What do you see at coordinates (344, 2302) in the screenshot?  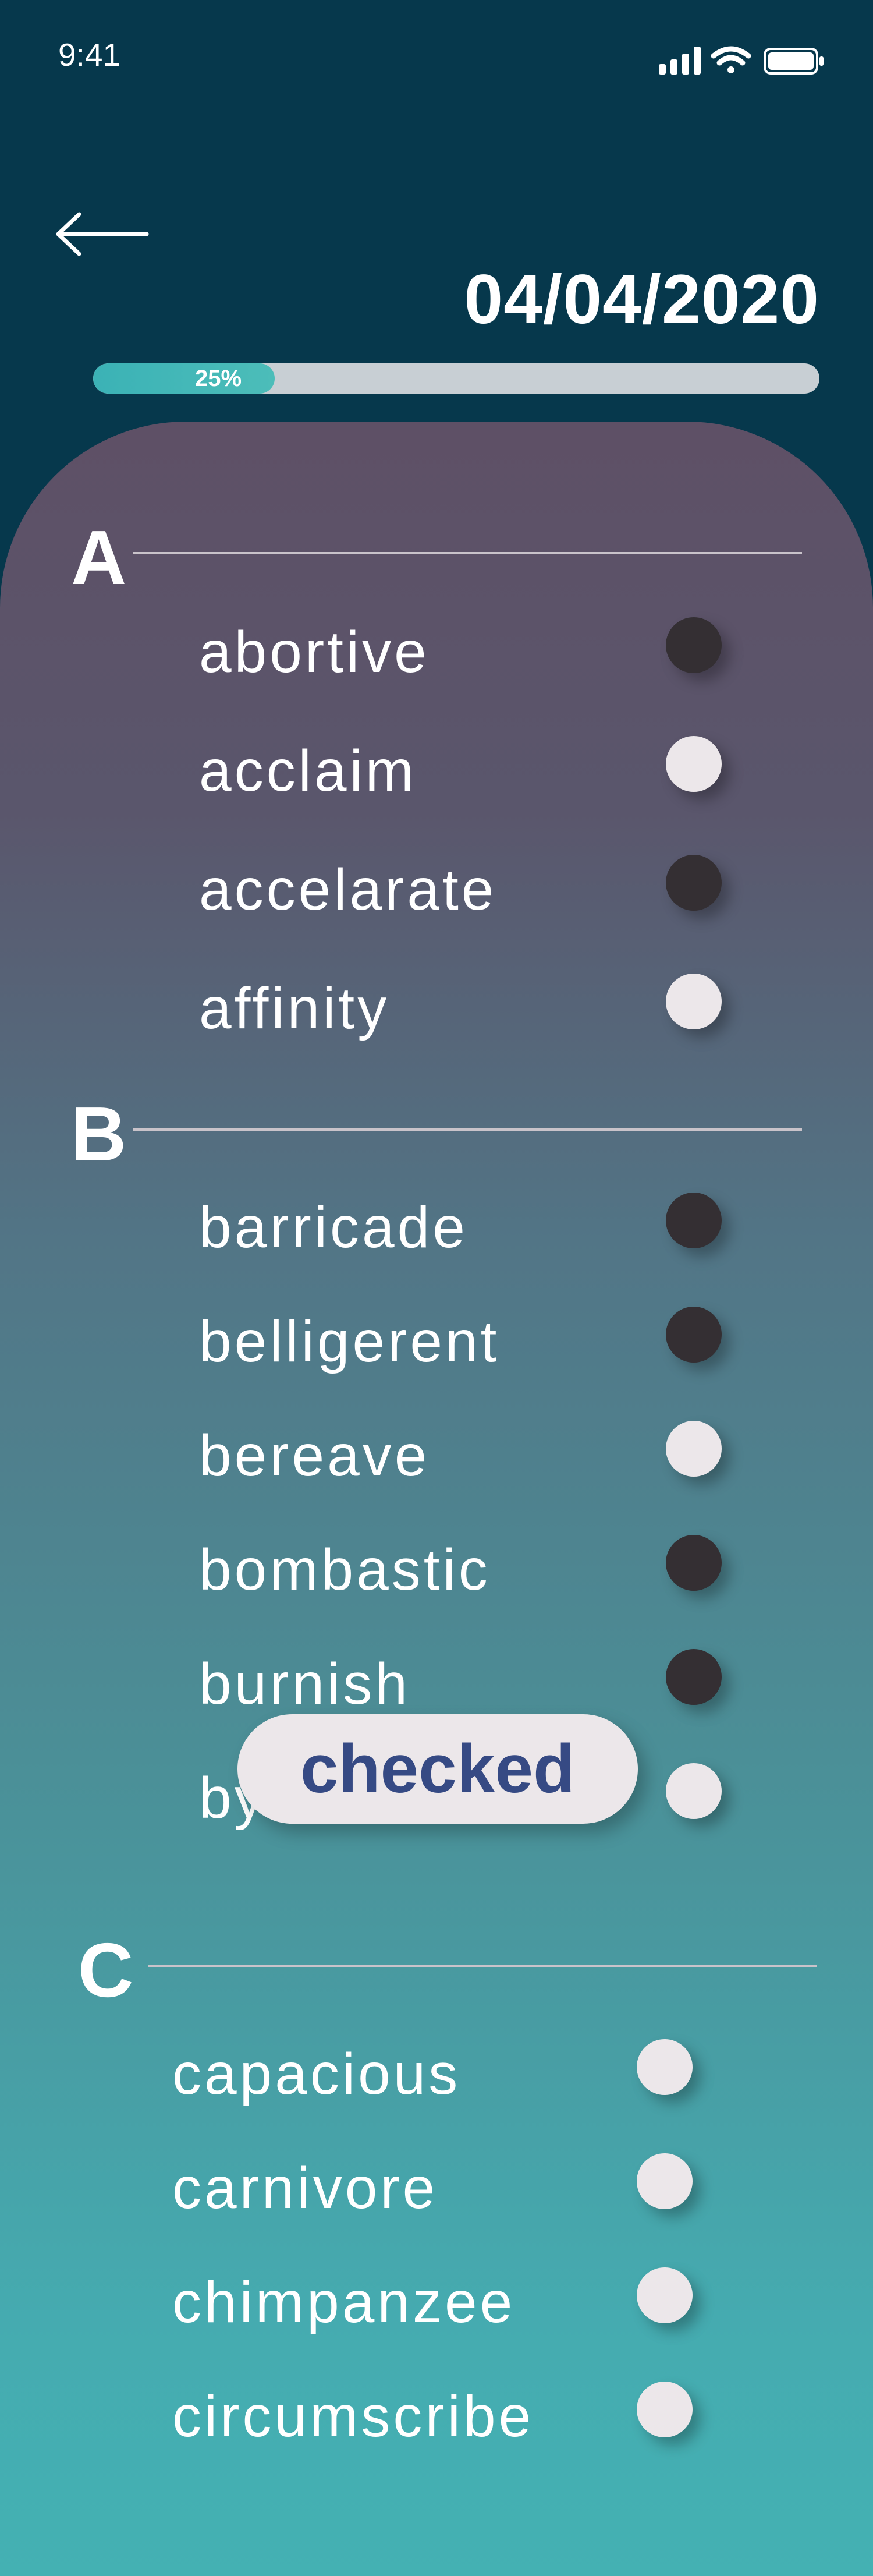 I see `word-label: chimpanzee` at bounding box center [344, 2302].